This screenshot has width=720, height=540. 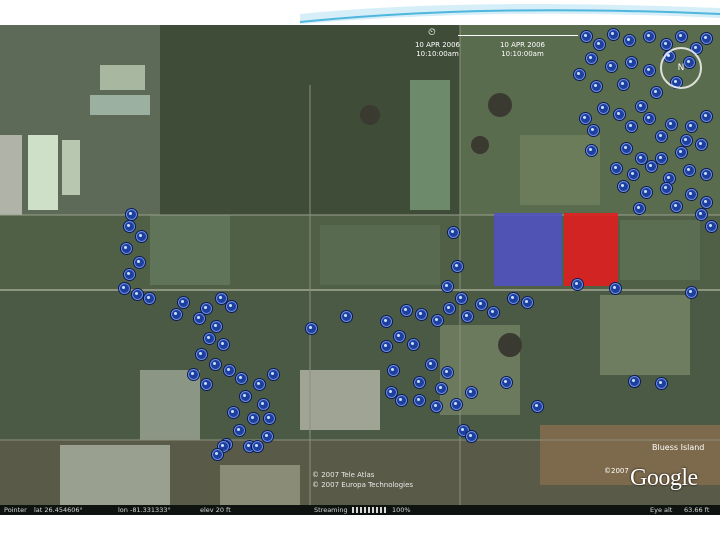 What do you see at coordinates (518, 35) in the screenshot?
I see `time-slider-track` at bounding box center [518, 35].